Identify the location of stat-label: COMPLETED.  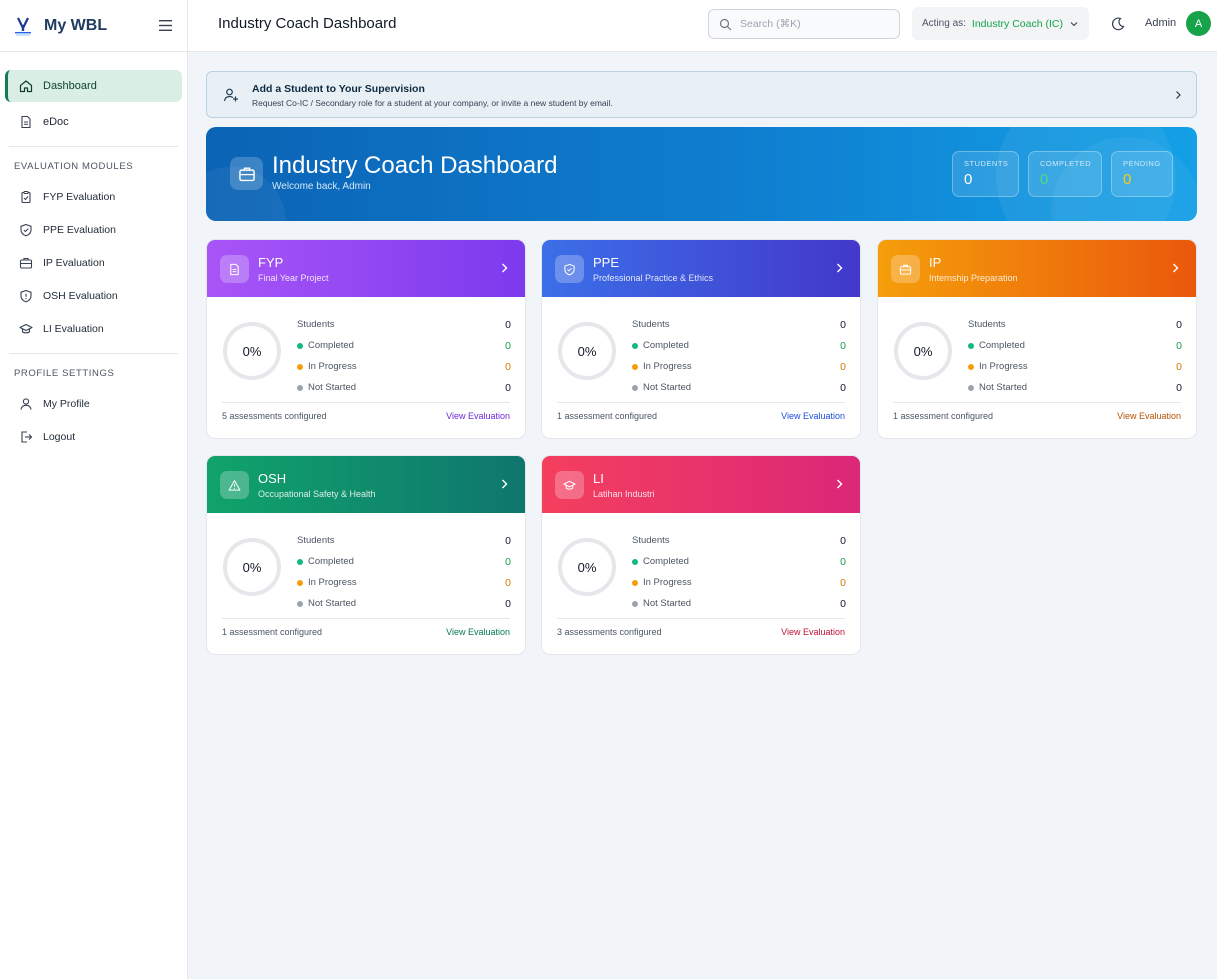
(1066, 163).